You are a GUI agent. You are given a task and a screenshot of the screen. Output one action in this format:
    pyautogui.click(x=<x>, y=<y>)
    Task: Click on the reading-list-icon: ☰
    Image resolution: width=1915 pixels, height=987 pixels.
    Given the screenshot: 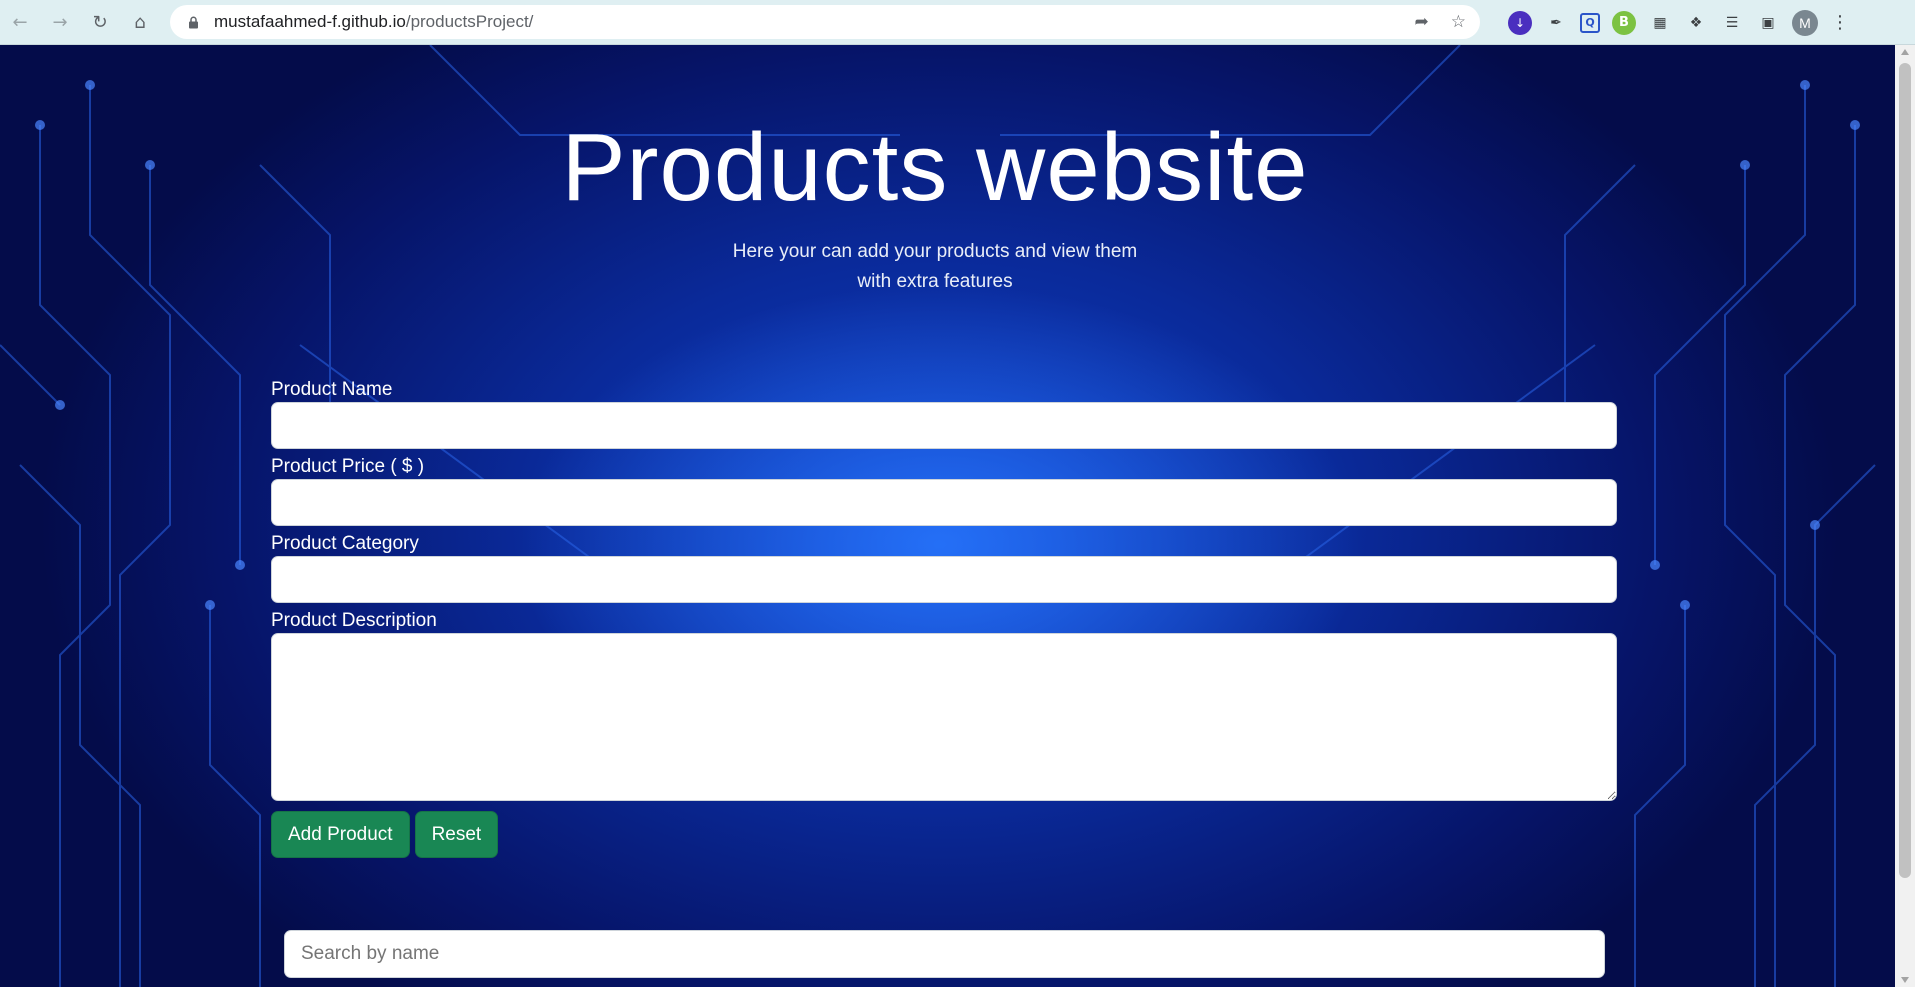 What is the action you would take?
    pyautogui.click(x=1732, y=23)
    